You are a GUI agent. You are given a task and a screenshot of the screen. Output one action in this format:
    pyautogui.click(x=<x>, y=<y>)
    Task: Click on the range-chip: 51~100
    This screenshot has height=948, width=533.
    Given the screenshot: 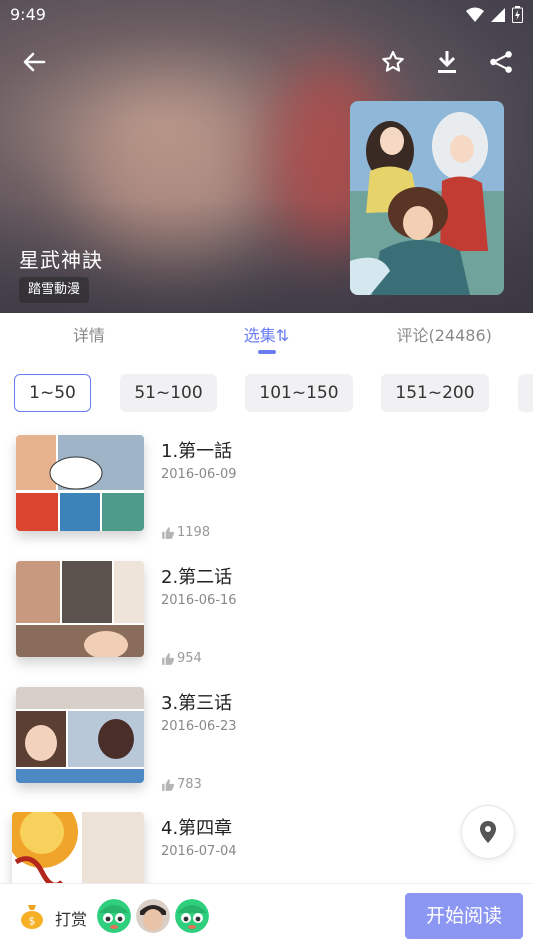 What is the action you would take?
    pyautogui.click(x=168, y=393)
    